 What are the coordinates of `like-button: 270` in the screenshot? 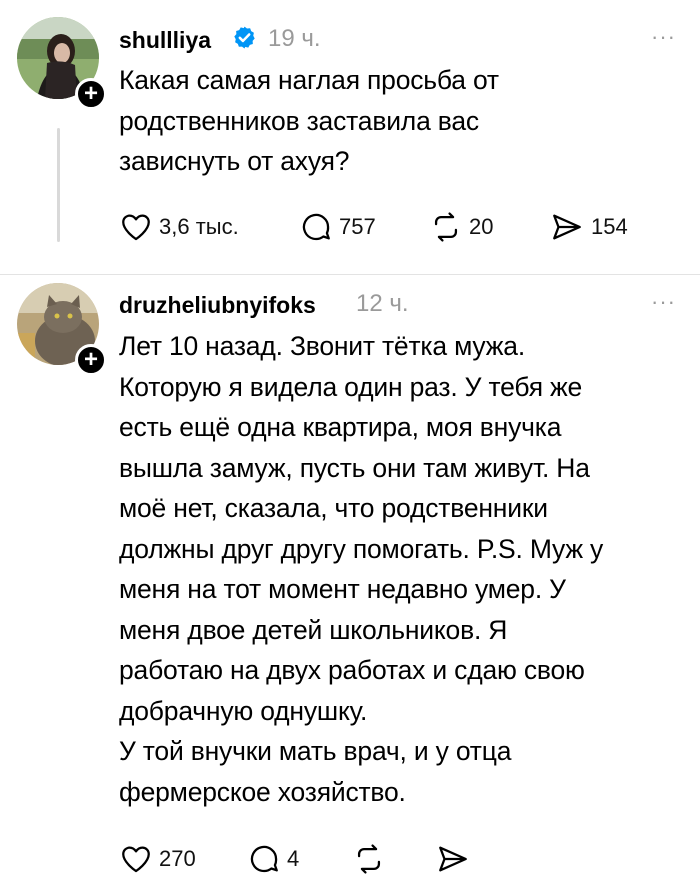 It's located at (157, 859).